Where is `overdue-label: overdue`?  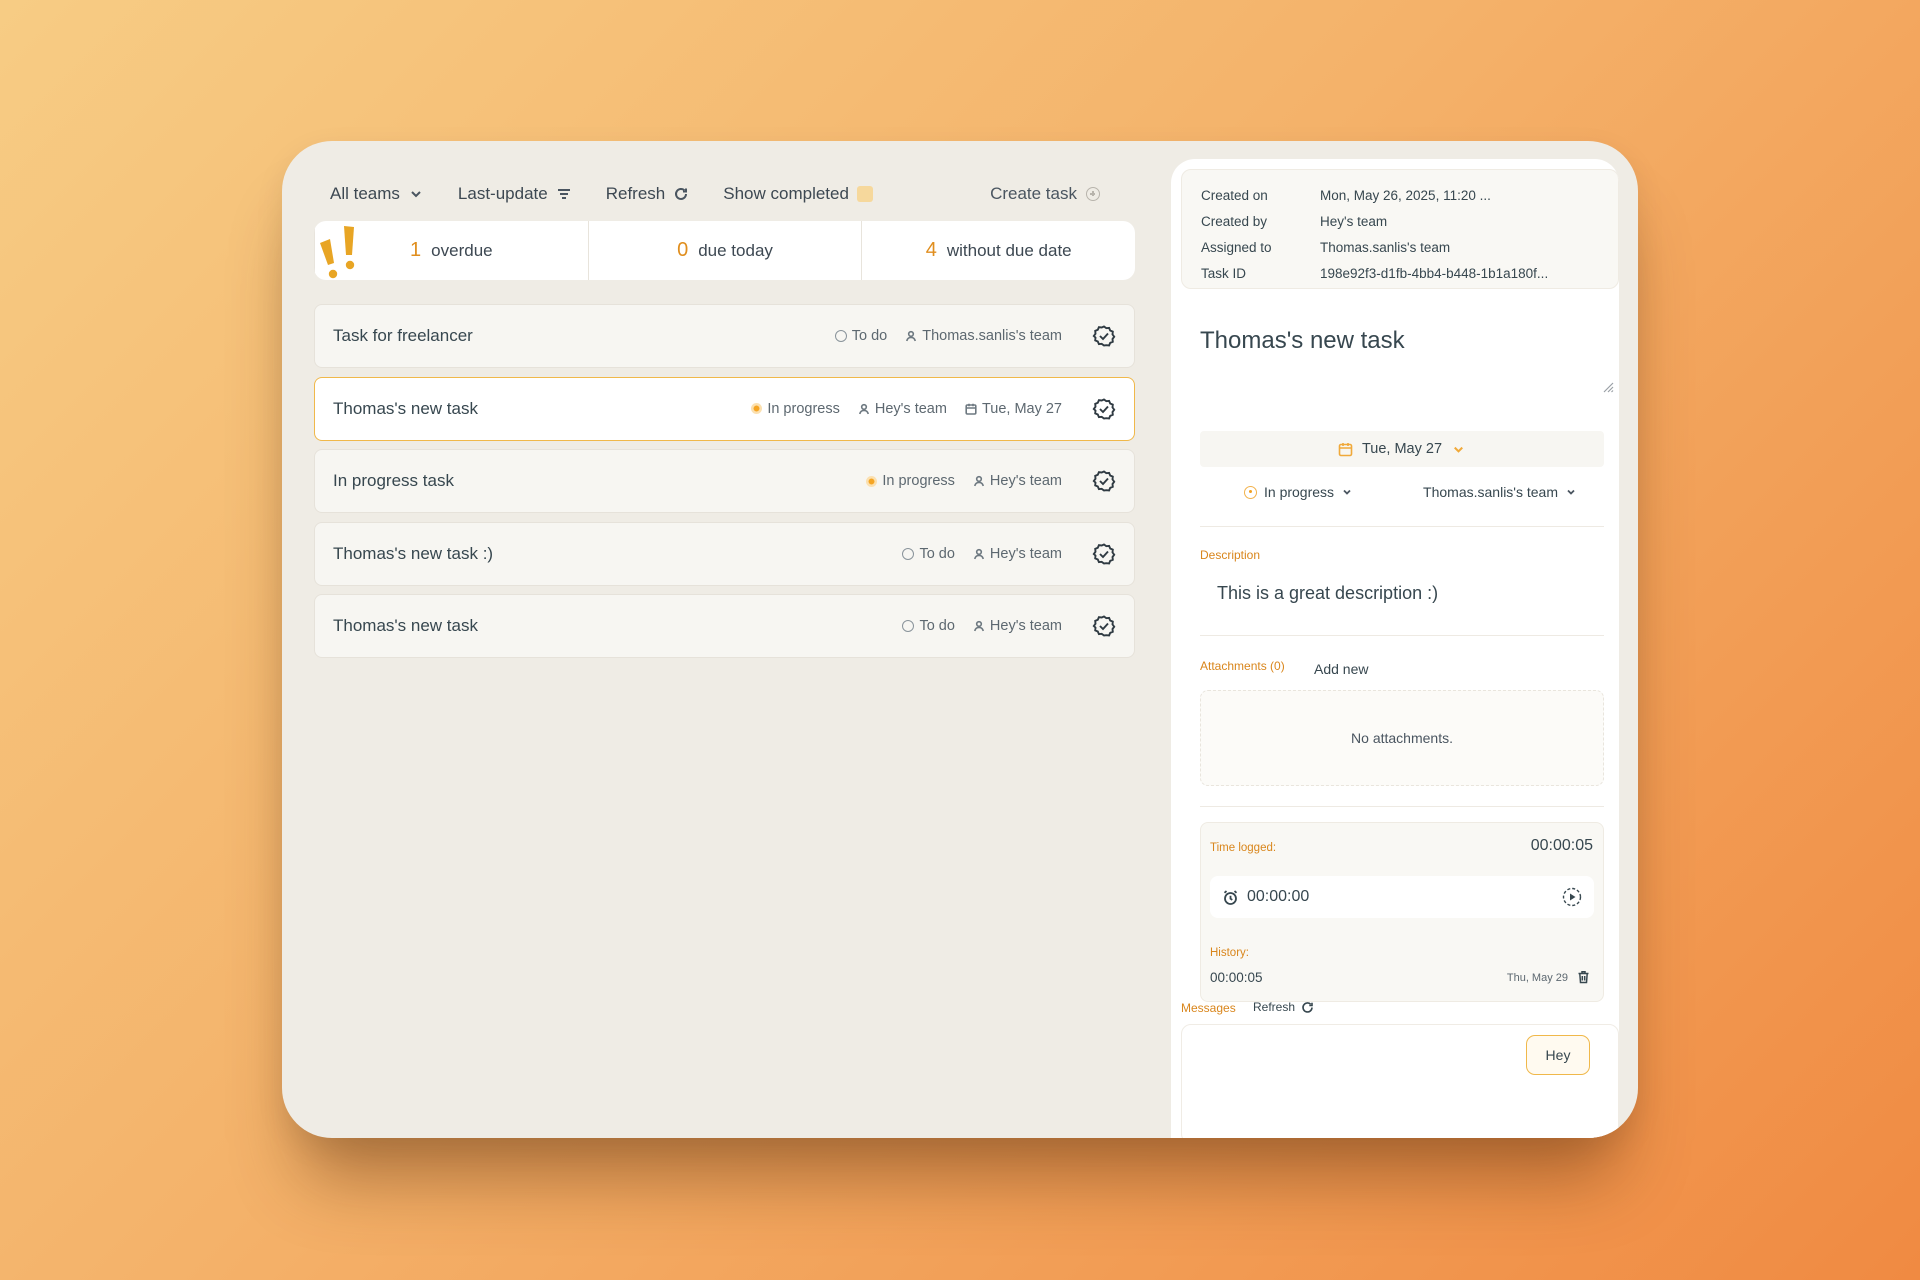
overdue-label: overdue is located at coordinates (462, 250).